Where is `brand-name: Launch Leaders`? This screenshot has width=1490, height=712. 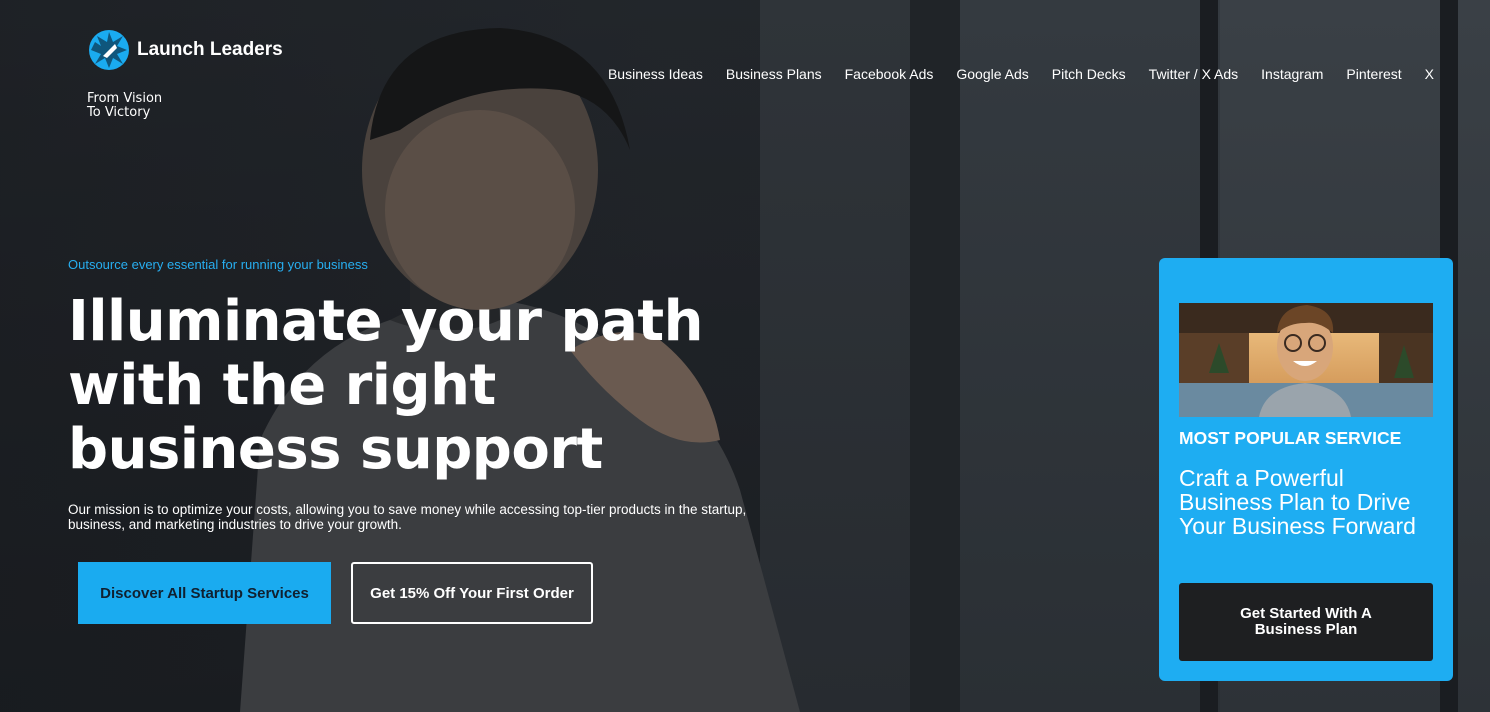
brand-name: Launch Leaders is located at coordinates (210, 49).